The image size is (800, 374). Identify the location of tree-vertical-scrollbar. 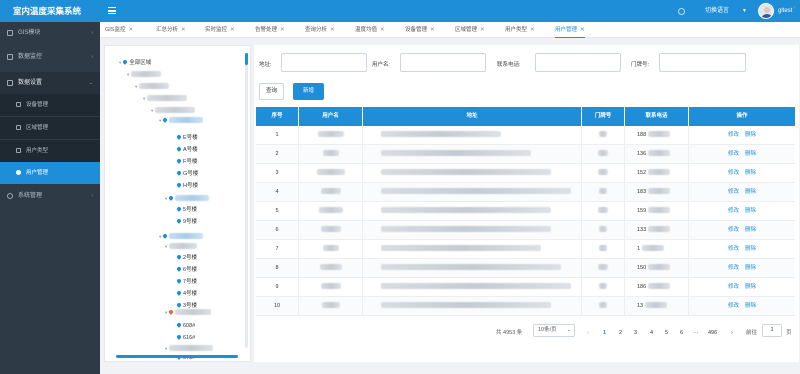
(246, 200).